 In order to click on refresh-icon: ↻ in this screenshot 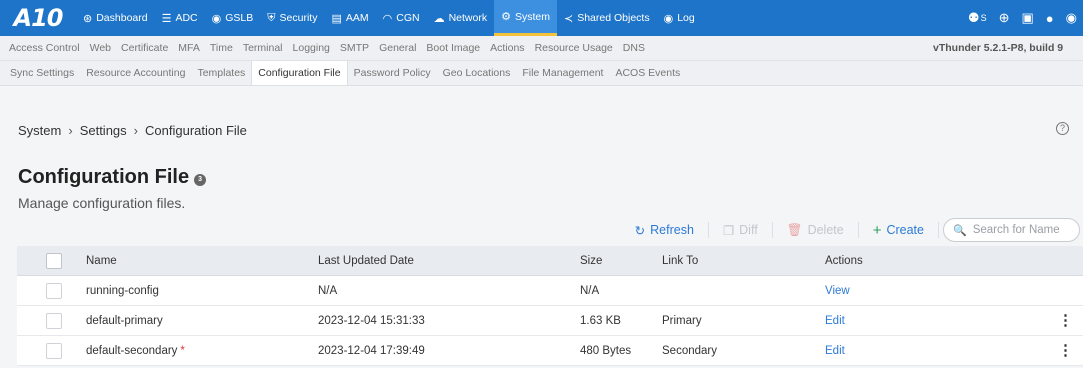, I will do `click(640, 230)`.